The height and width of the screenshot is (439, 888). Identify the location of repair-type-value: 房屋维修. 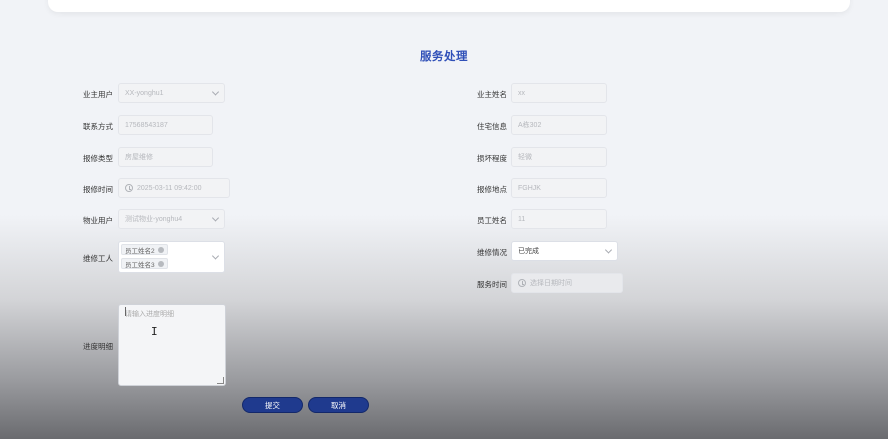
(139, 157).